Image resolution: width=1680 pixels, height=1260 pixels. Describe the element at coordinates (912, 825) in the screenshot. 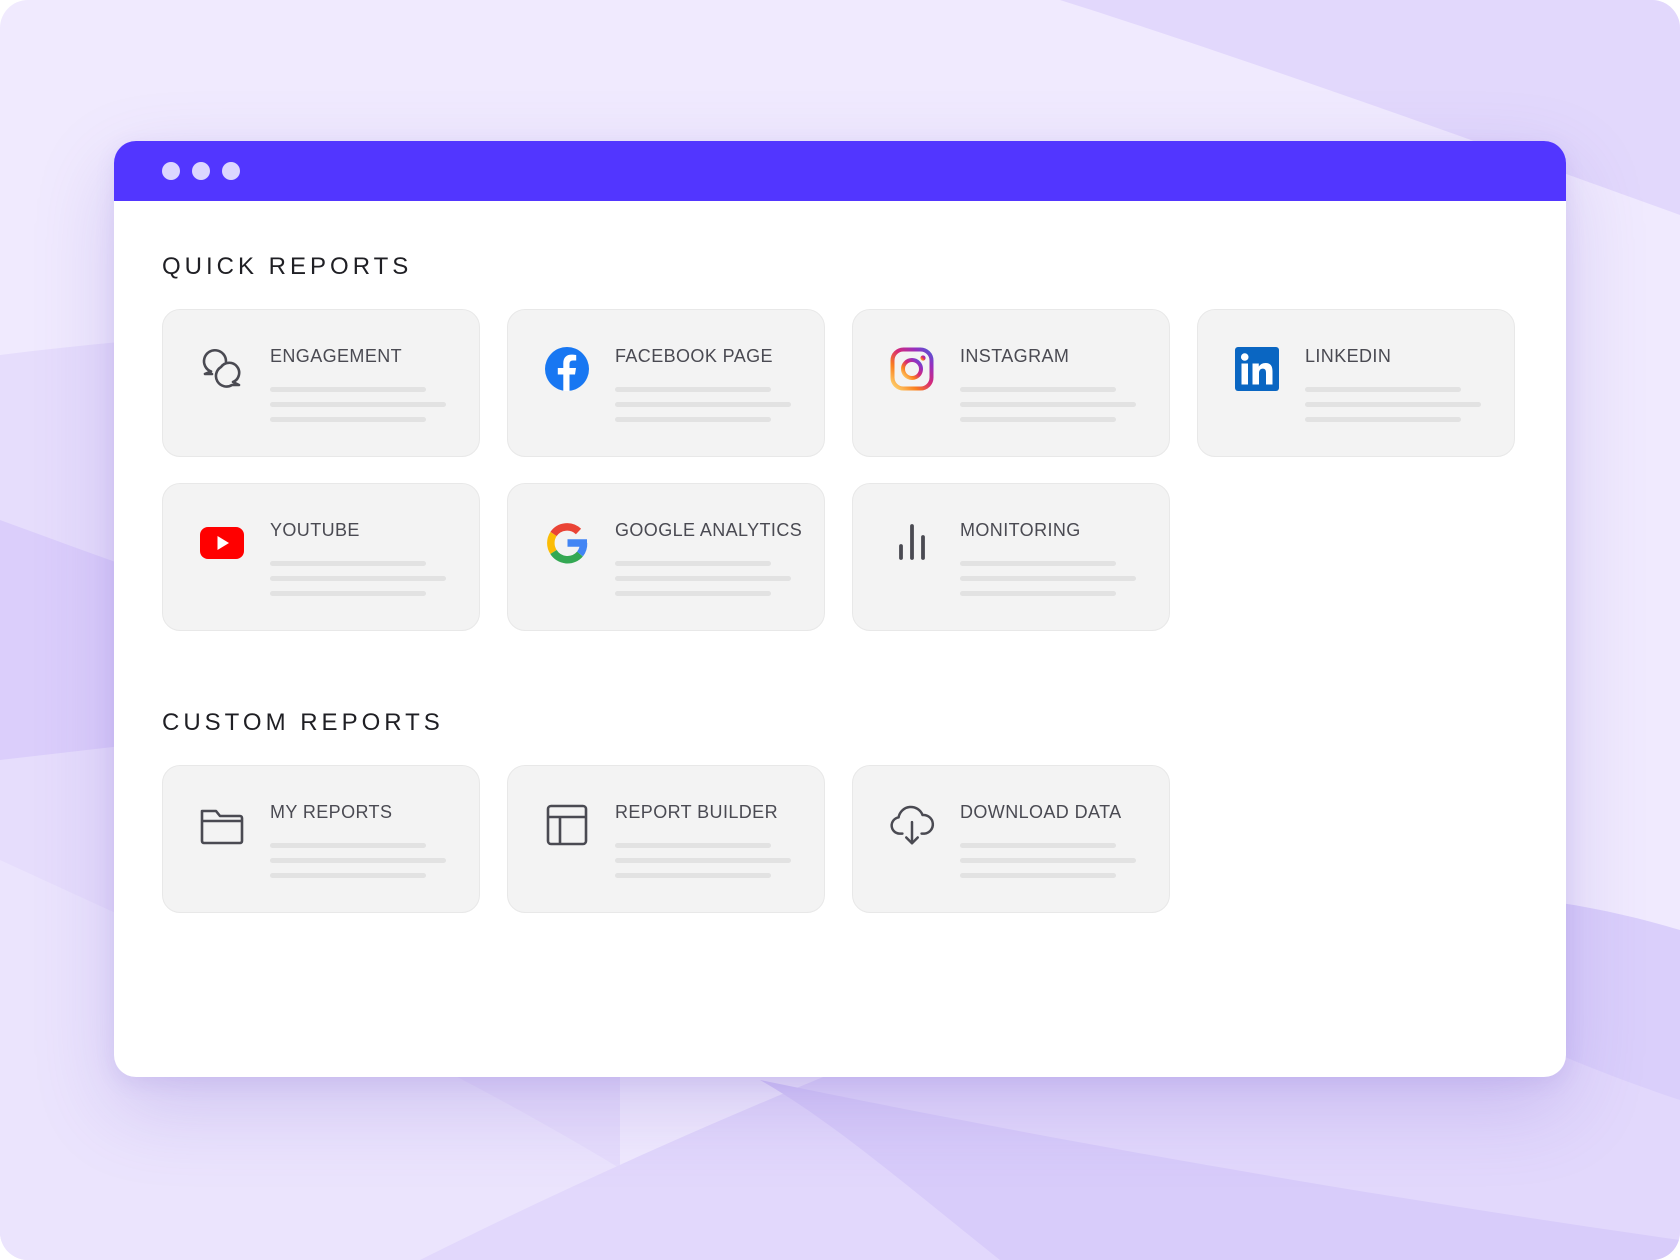

I see `cloud-download-icon` at that location.